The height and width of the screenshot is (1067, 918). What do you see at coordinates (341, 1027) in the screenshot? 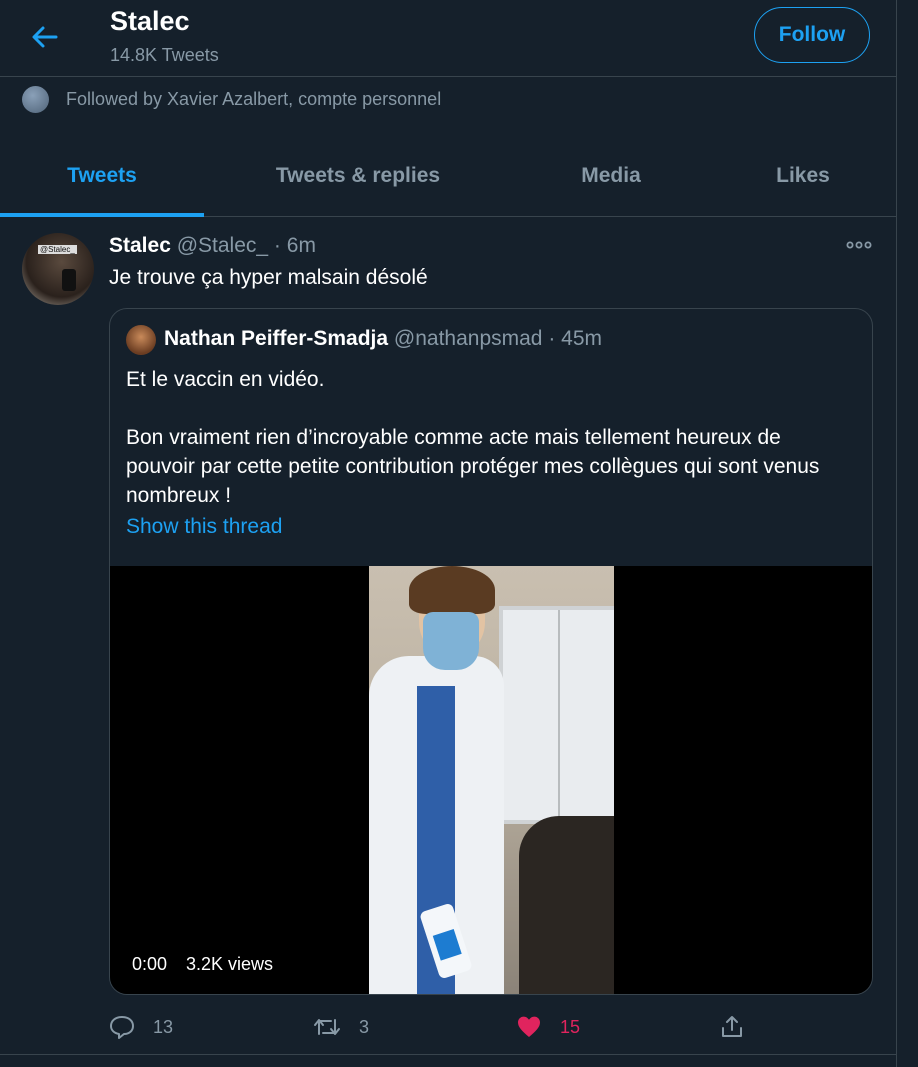
I see `retweet-button: 3` at bounding box center [341, 1027].